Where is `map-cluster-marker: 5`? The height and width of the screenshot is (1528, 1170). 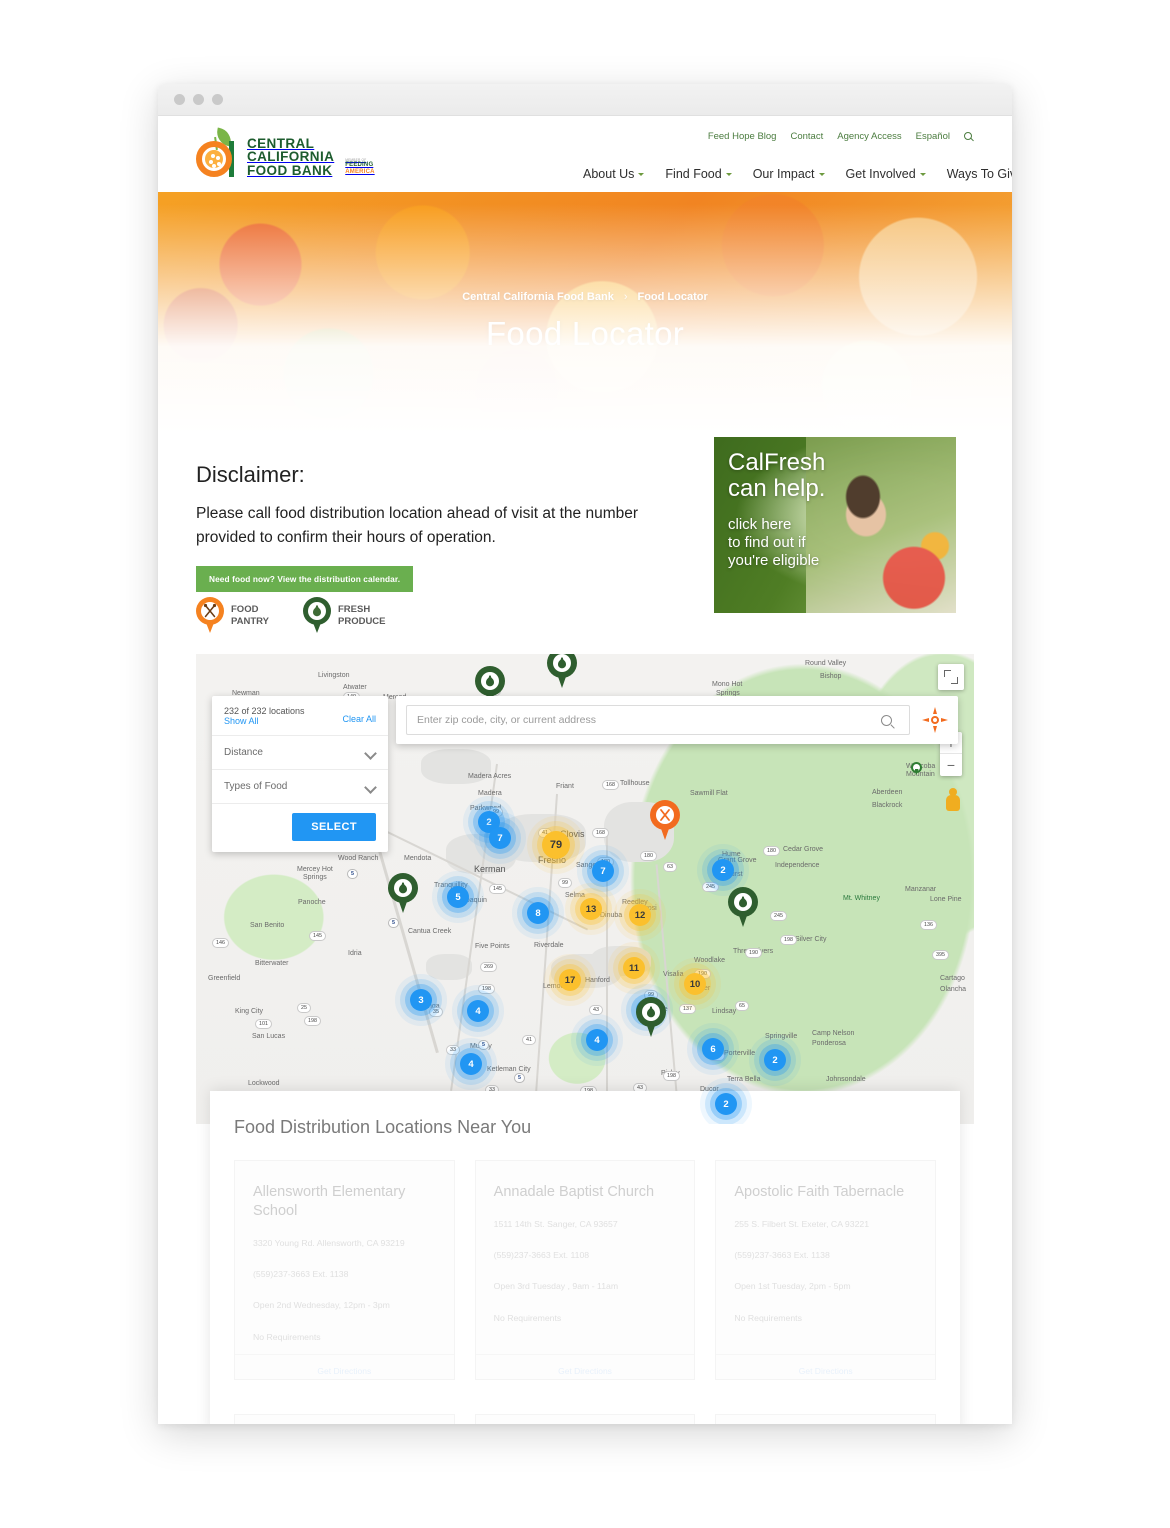
map-cluster-marker: 5 is located at coordinates (458, 897).